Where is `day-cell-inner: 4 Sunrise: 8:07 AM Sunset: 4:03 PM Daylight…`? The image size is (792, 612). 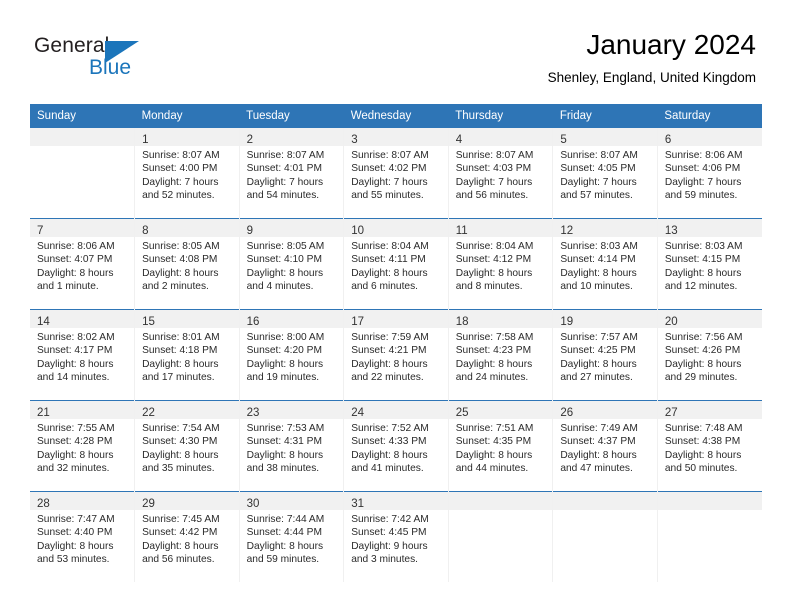
day-cell-inner: 4 Sunrise: 8:07 AM Sunset: 4:03 PM Daylight… is located at coordinates (500, 173).